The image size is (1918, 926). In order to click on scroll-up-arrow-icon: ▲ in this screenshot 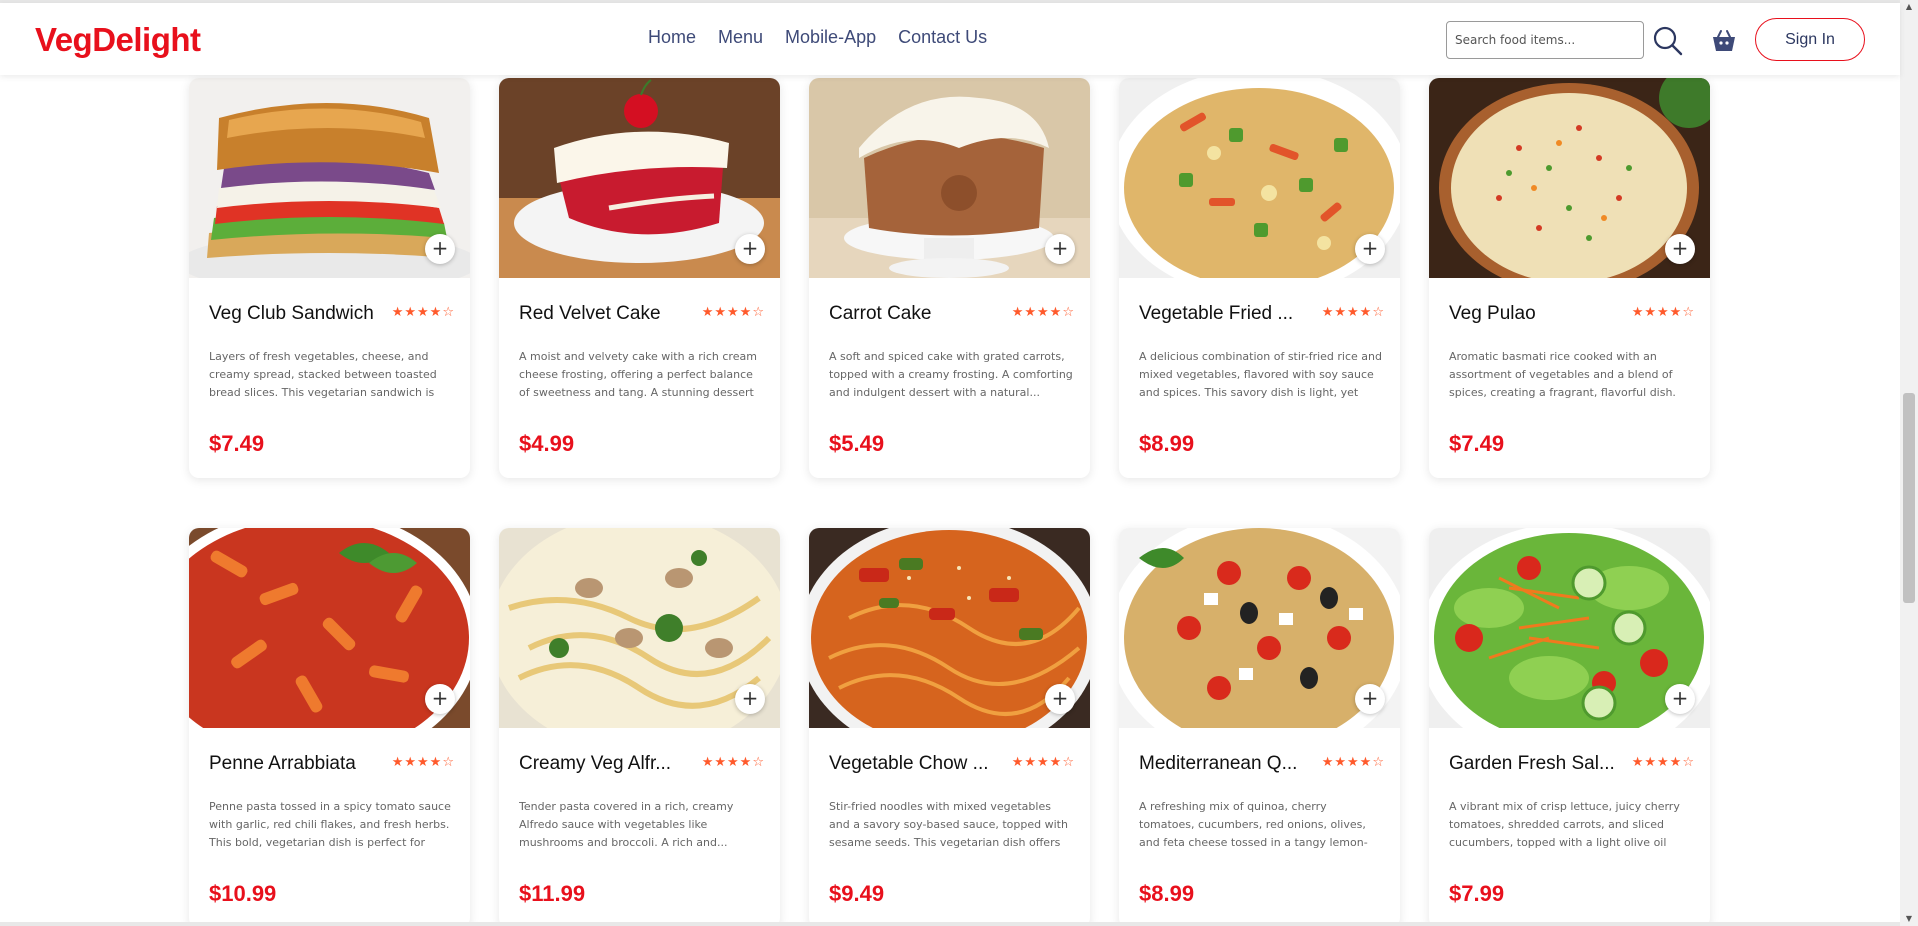, I will do `click(1909, 7)`.